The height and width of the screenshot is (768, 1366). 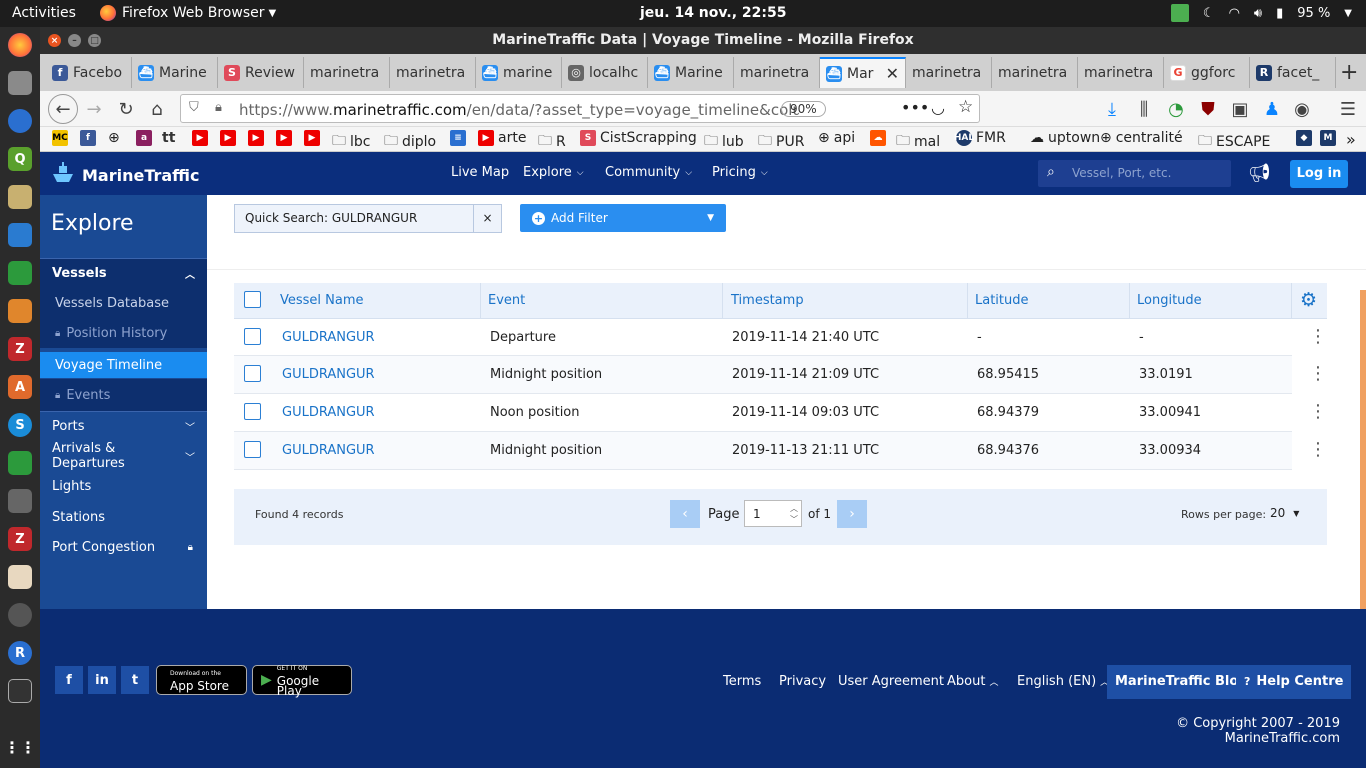 I want to click on r-dock-icon: R, so click(x=20, y=653).